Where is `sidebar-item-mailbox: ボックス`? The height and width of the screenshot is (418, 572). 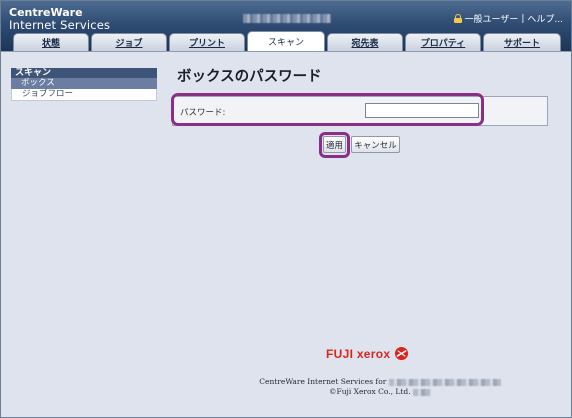 sidebar-item-mailbox: ボックス is located at coordinates (84, 83).